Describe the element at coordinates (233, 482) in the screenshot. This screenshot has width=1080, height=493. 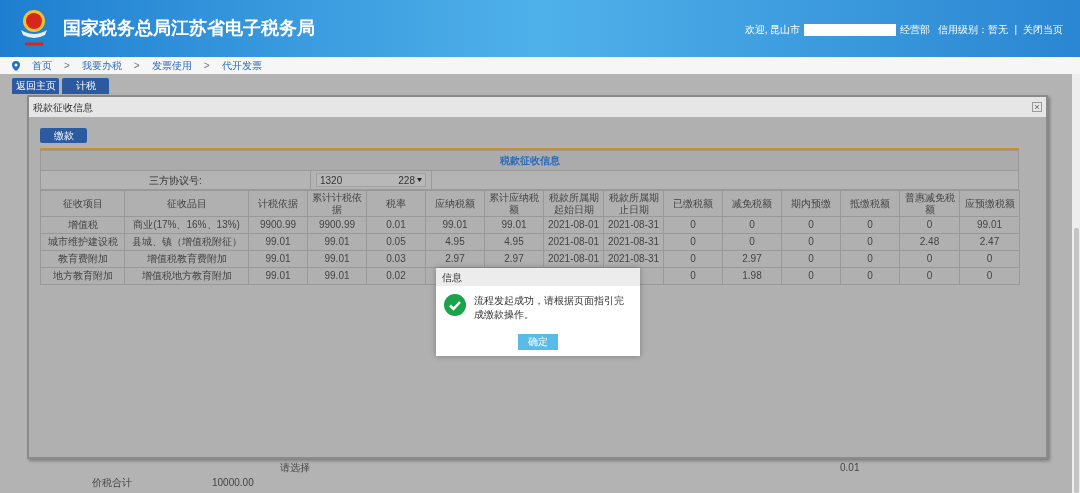
I see `total-value: 10000.00` at that location.